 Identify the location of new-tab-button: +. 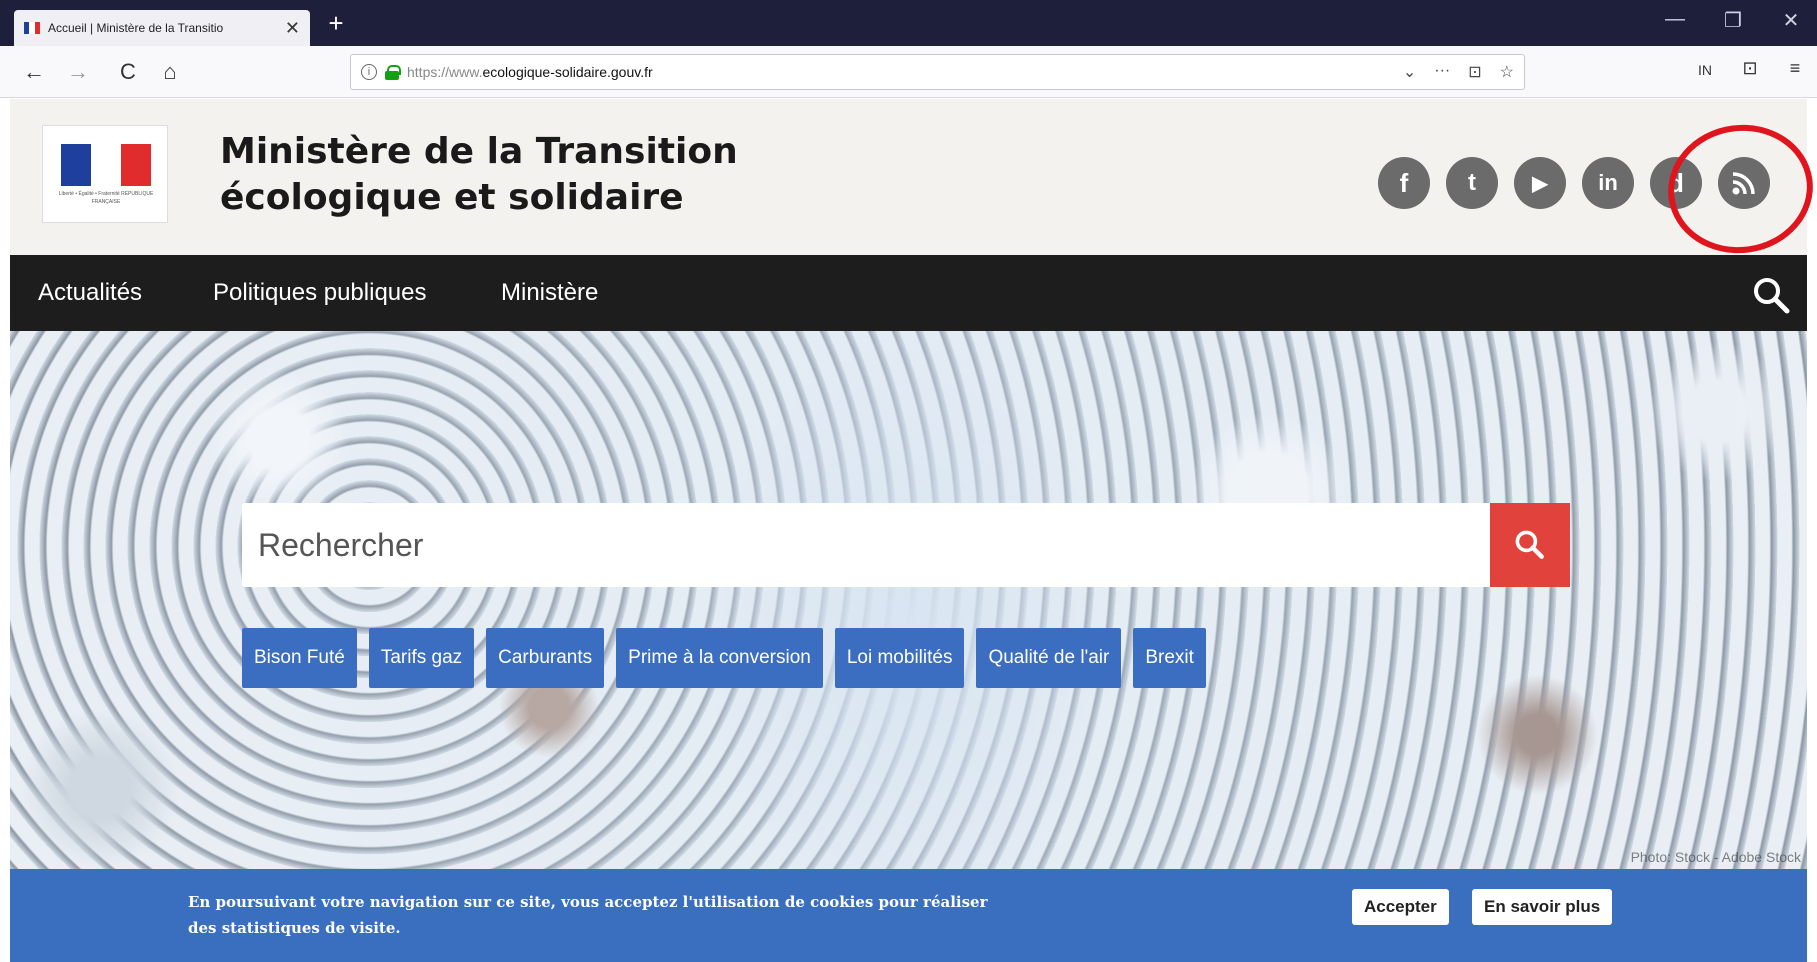
(336, 23).